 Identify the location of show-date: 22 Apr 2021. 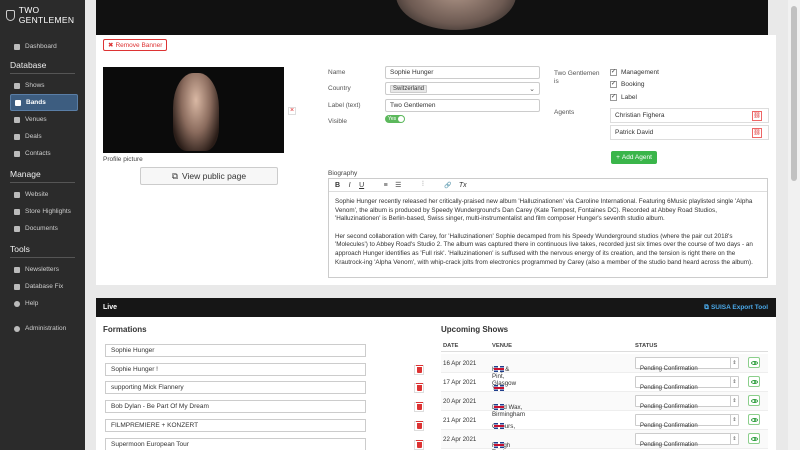
(460, 439).